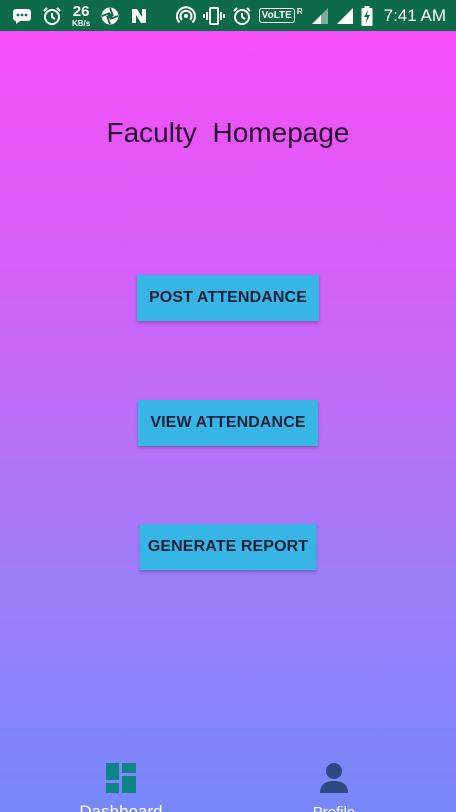  Describe the element at coordinates (139, 16) in the screenshot. I see `n-icon` at that location.